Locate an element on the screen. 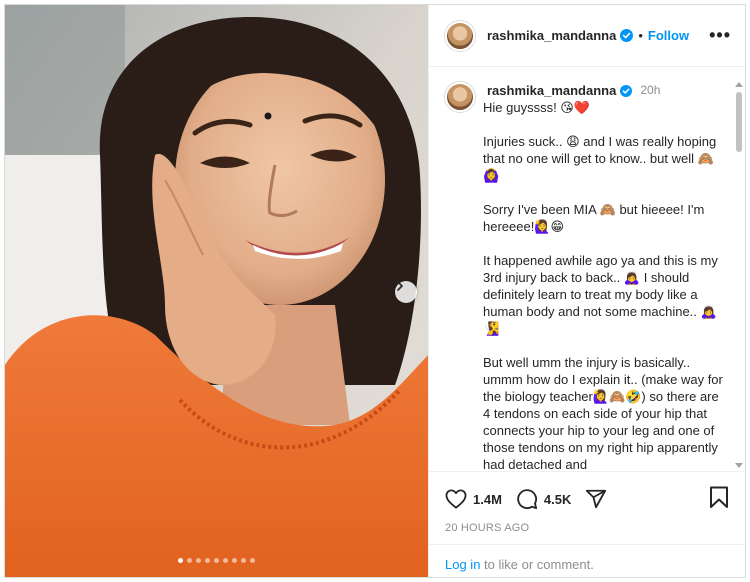  comment-bubble-icon is located at coordinates (527, 499).